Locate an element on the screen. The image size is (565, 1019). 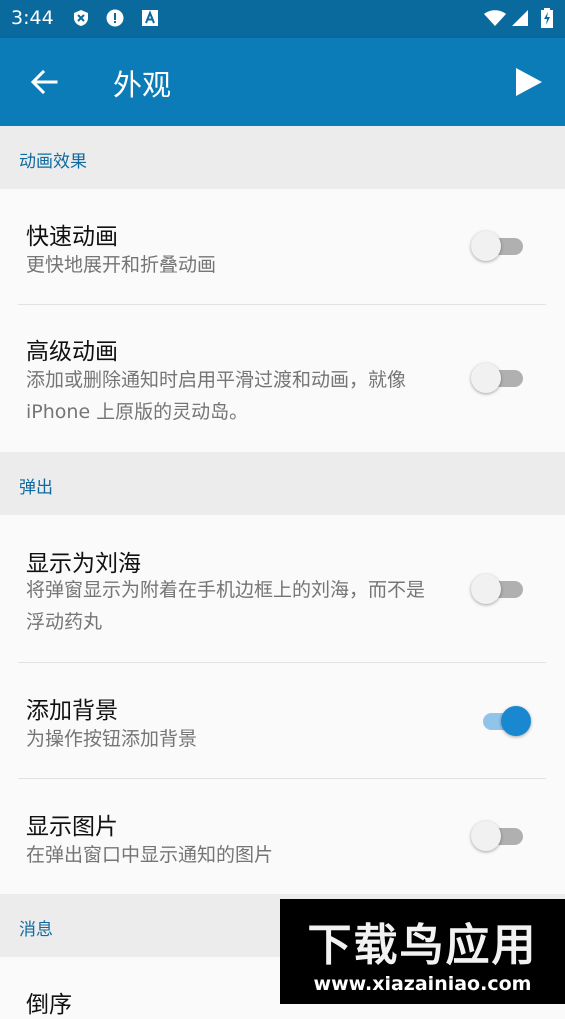
play-icon is located at coordinates (528, 82).